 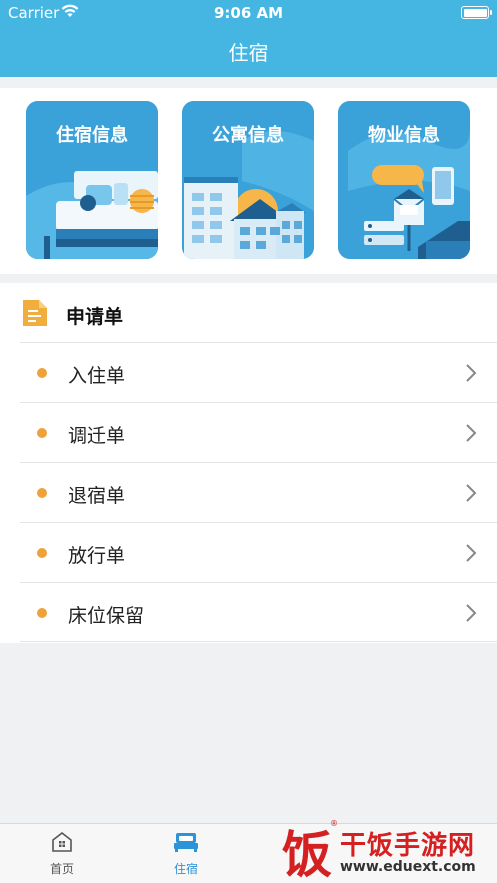 I want to click on list-item-label: 调迁单, so click(x=97, y=436).